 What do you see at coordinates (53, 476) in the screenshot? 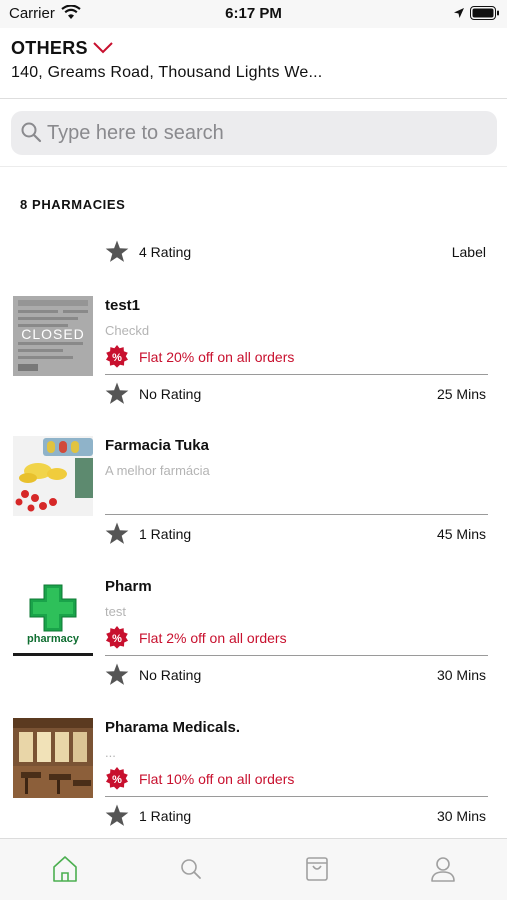
I see `pills-thumbnail` at bounding box center [53, 476].